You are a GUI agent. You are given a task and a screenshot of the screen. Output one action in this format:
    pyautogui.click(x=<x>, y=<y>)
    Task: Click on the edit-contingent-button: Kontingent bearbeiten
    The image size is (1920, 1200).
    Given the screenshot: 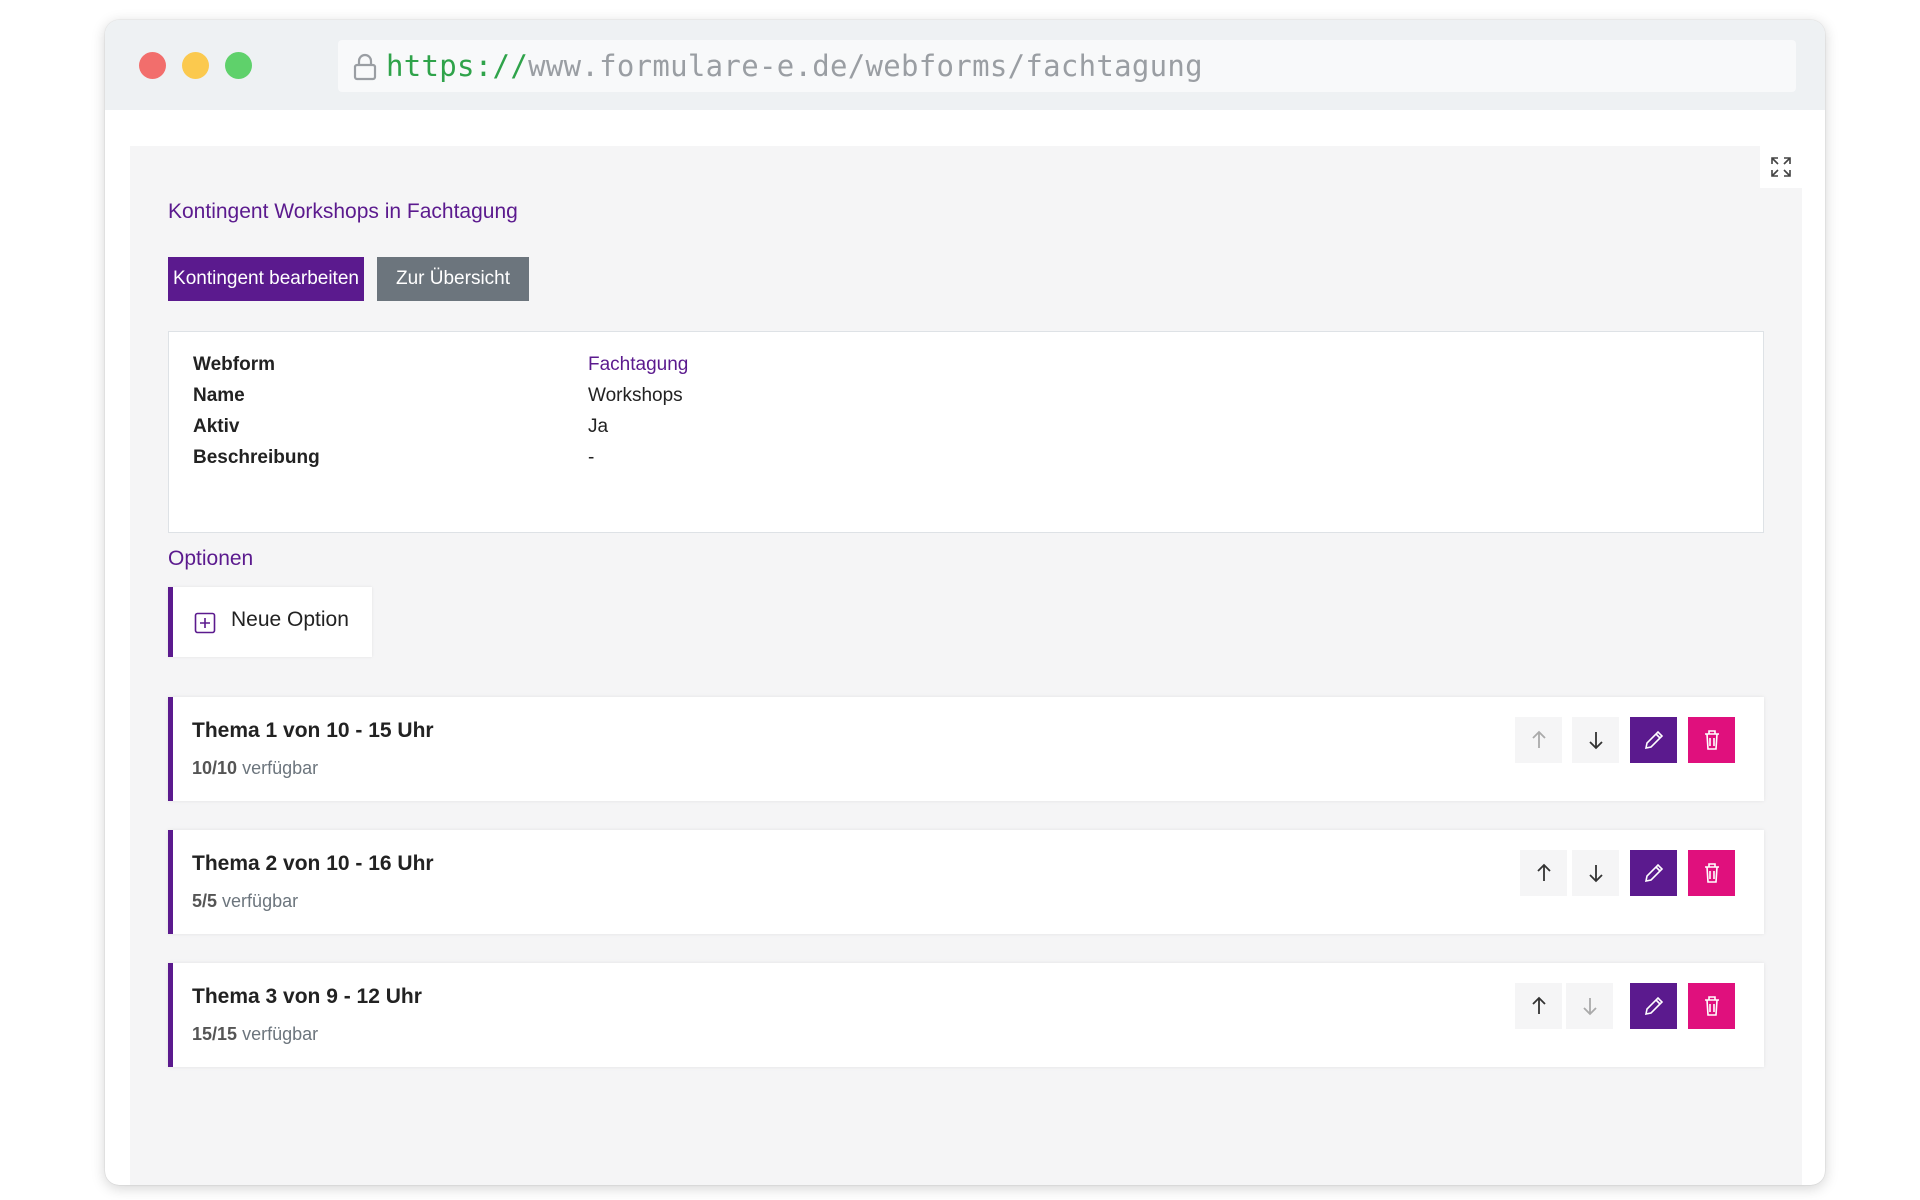 What is the action you would take?
    pyautogui.click(x=266, y=279)
    